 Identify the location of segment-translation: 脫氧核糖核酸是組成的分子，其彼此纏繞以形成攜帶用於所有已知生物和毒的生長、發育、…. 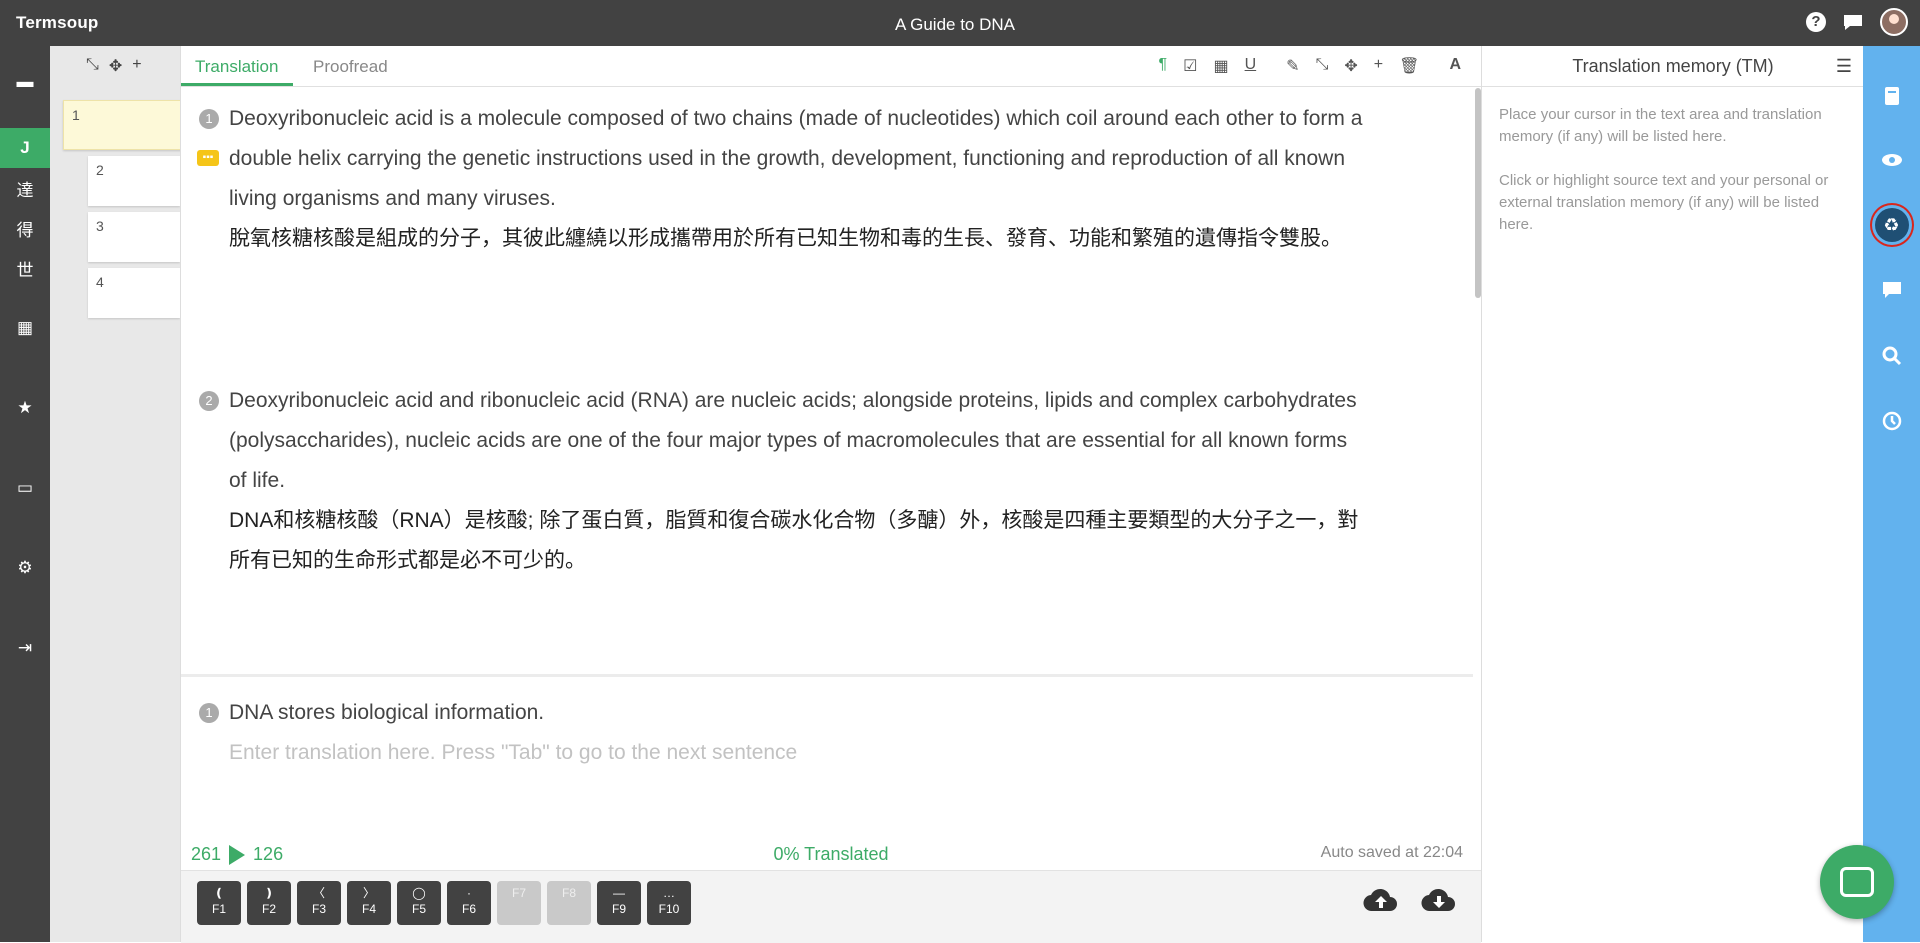
(799, 239).